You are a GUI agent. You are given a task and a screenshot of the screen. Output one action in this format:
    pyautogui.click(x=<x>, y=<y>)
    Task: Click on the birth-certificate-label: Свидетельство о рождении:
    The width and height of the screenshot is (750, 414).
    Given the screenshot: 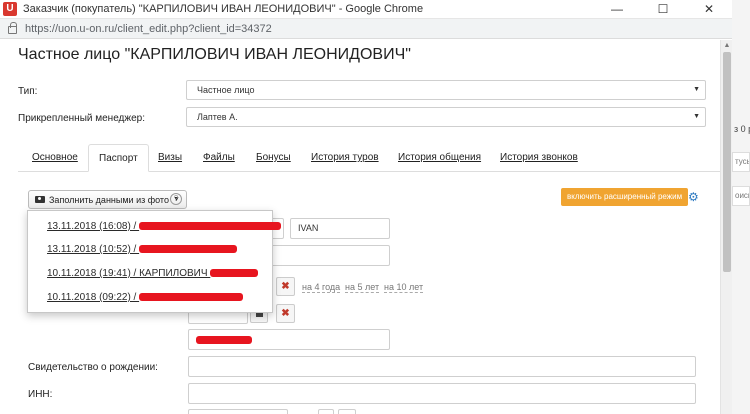 What is the action you would take?
    pyautogui.click(x=93, y=367)
    